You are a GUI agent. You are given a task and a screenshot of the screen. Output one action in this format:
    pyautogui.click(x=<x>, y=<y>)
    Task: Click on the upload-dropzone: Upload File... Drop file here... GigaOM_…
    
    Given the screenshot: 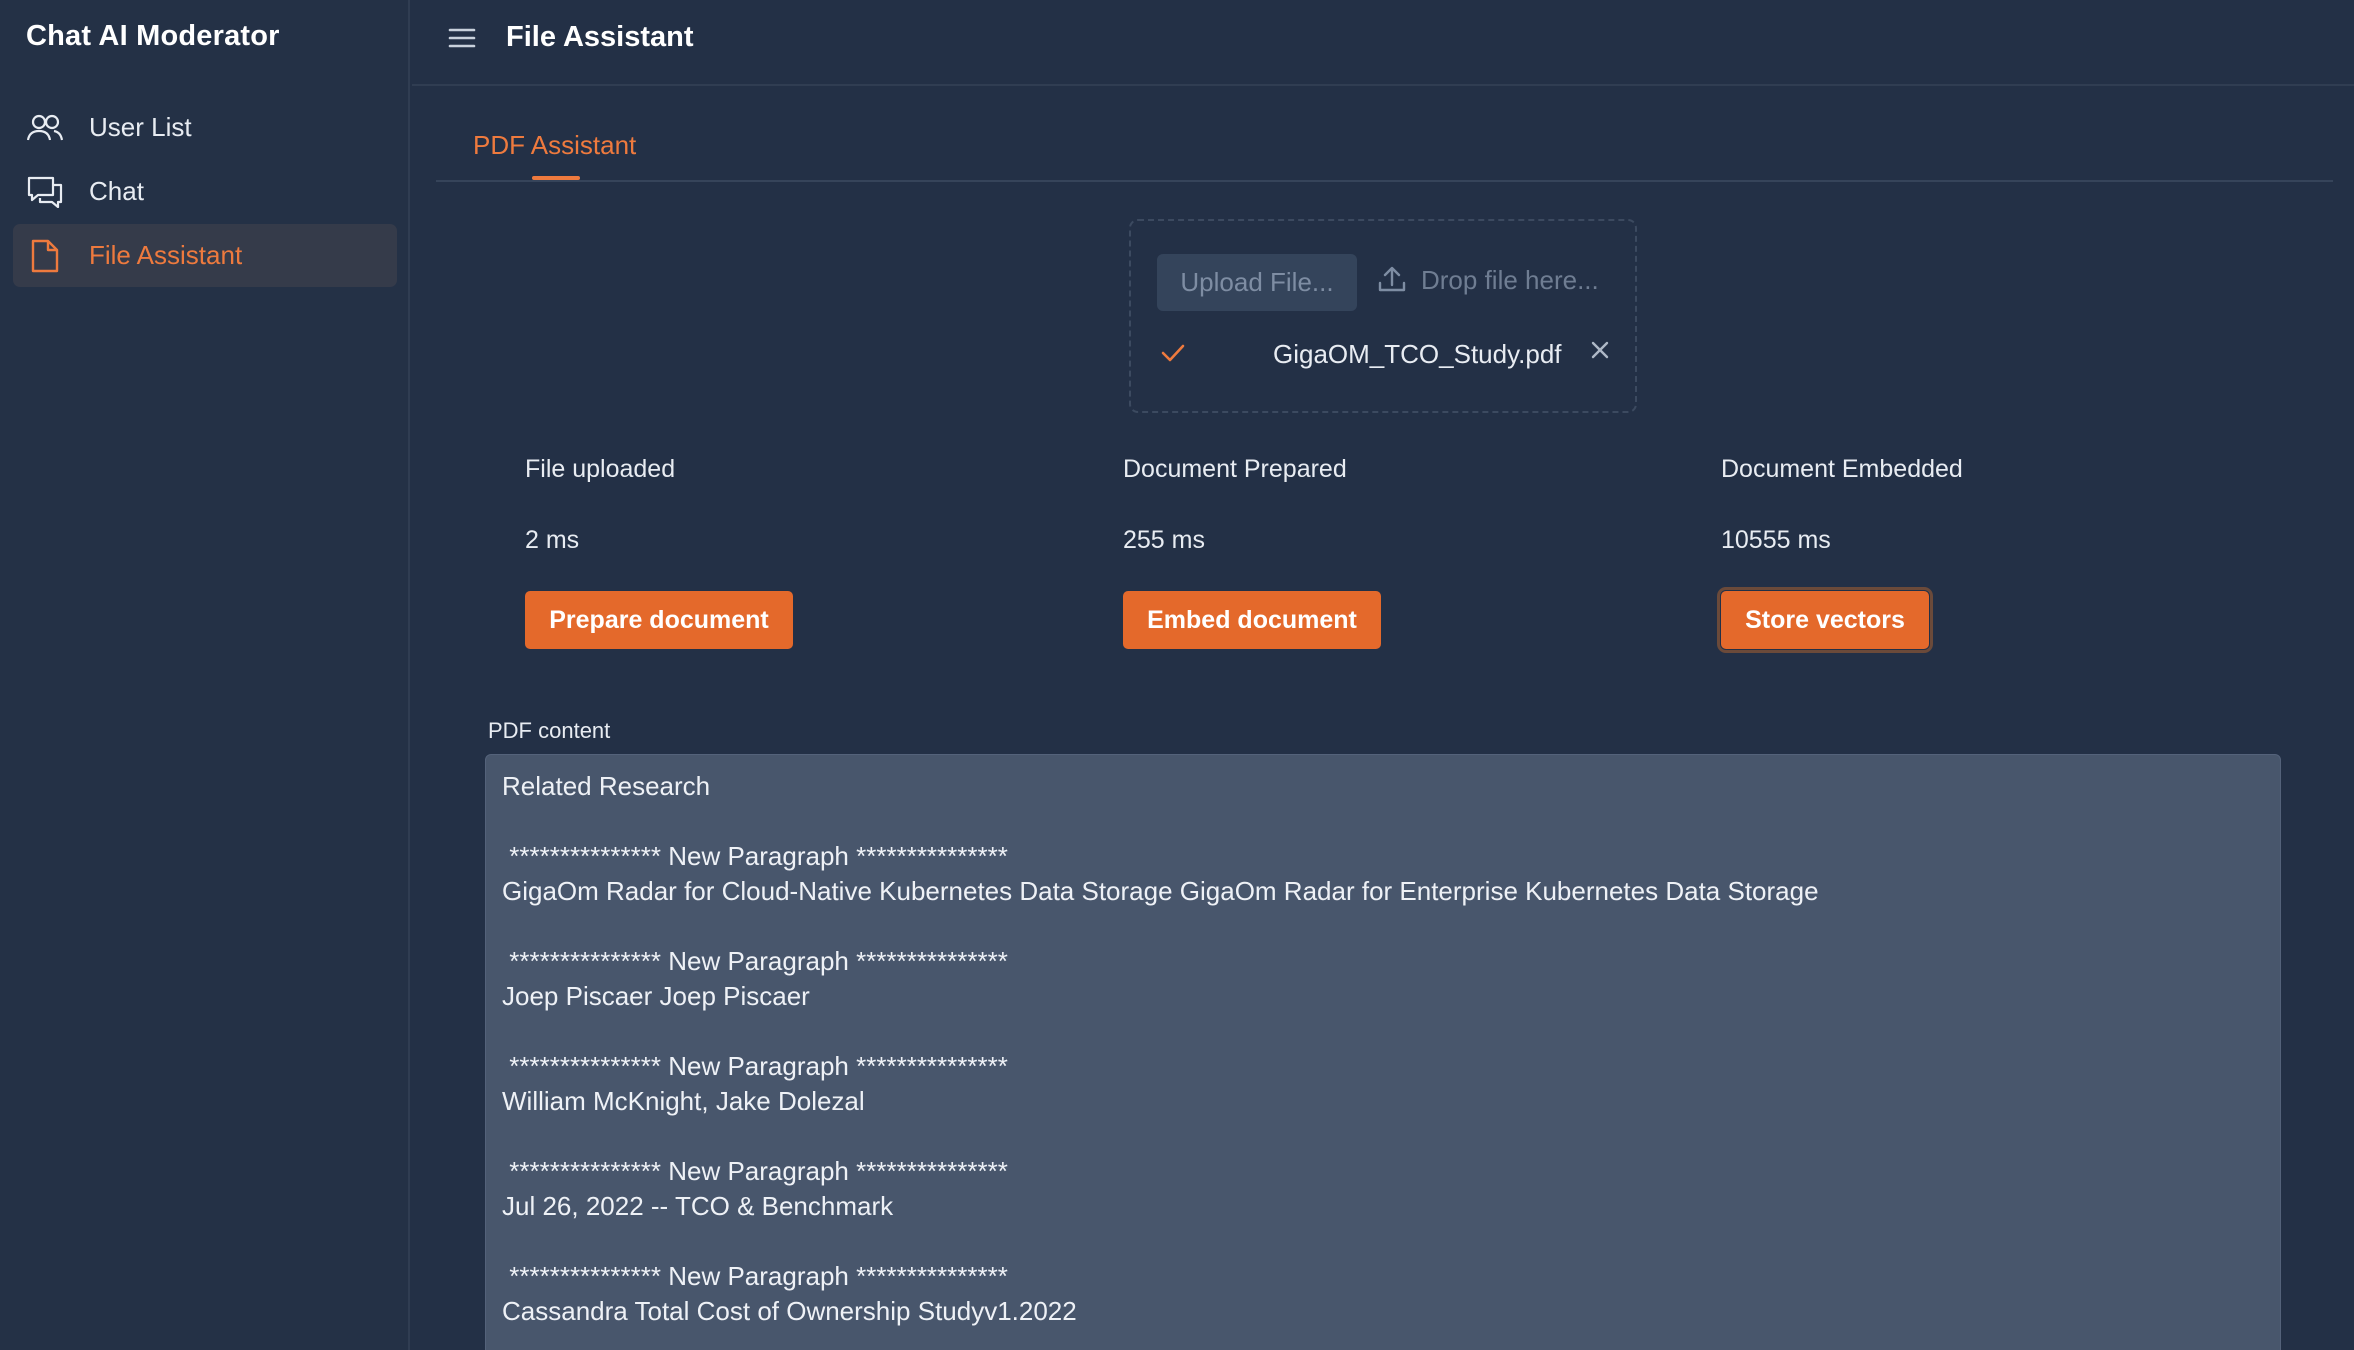 What is the action you would take?
    pyautogui.click(x=1383, y=316)
    